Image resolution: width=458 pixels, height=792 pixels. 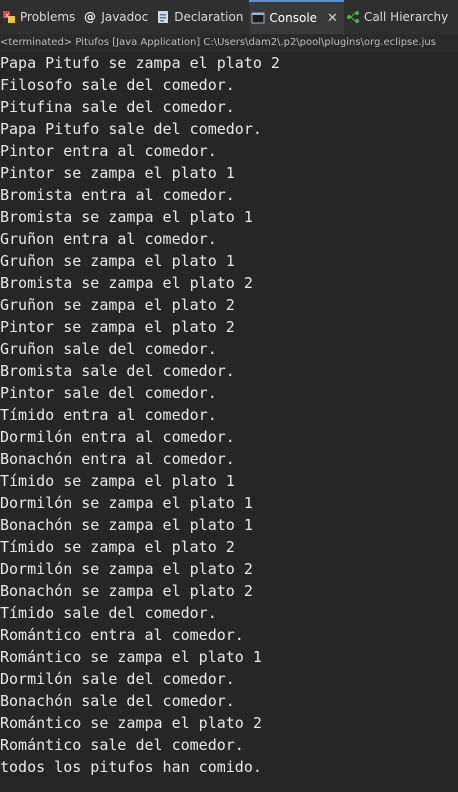 I want to click on console-line: Bonachón sale del comedor., so click(x=117, y=701).